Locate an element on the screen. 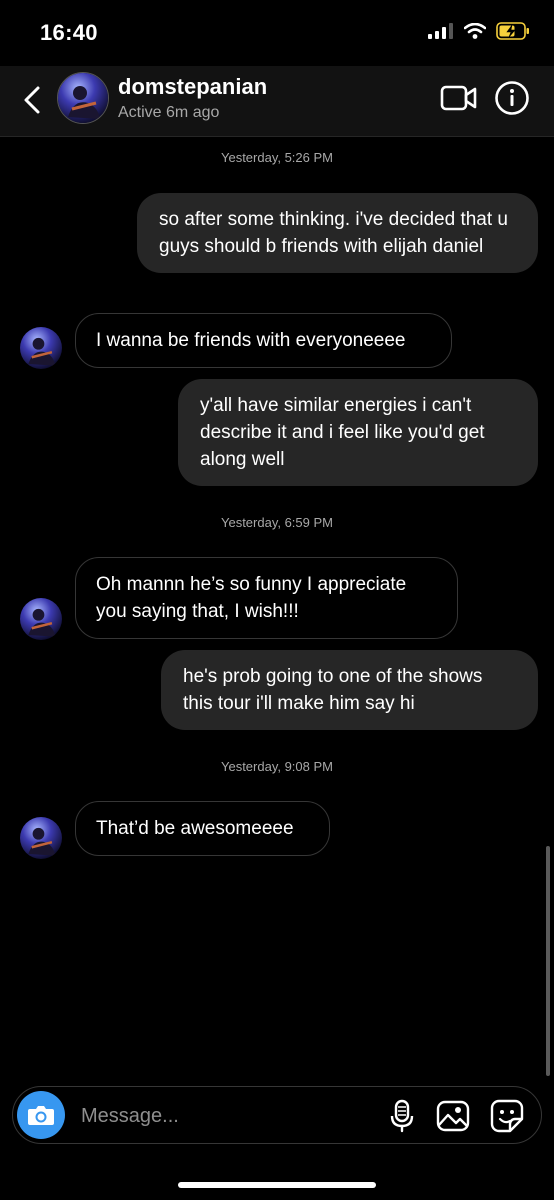 The height and width of the screenshot is (1200, 554). back-button is located at coordinates (33, 100).